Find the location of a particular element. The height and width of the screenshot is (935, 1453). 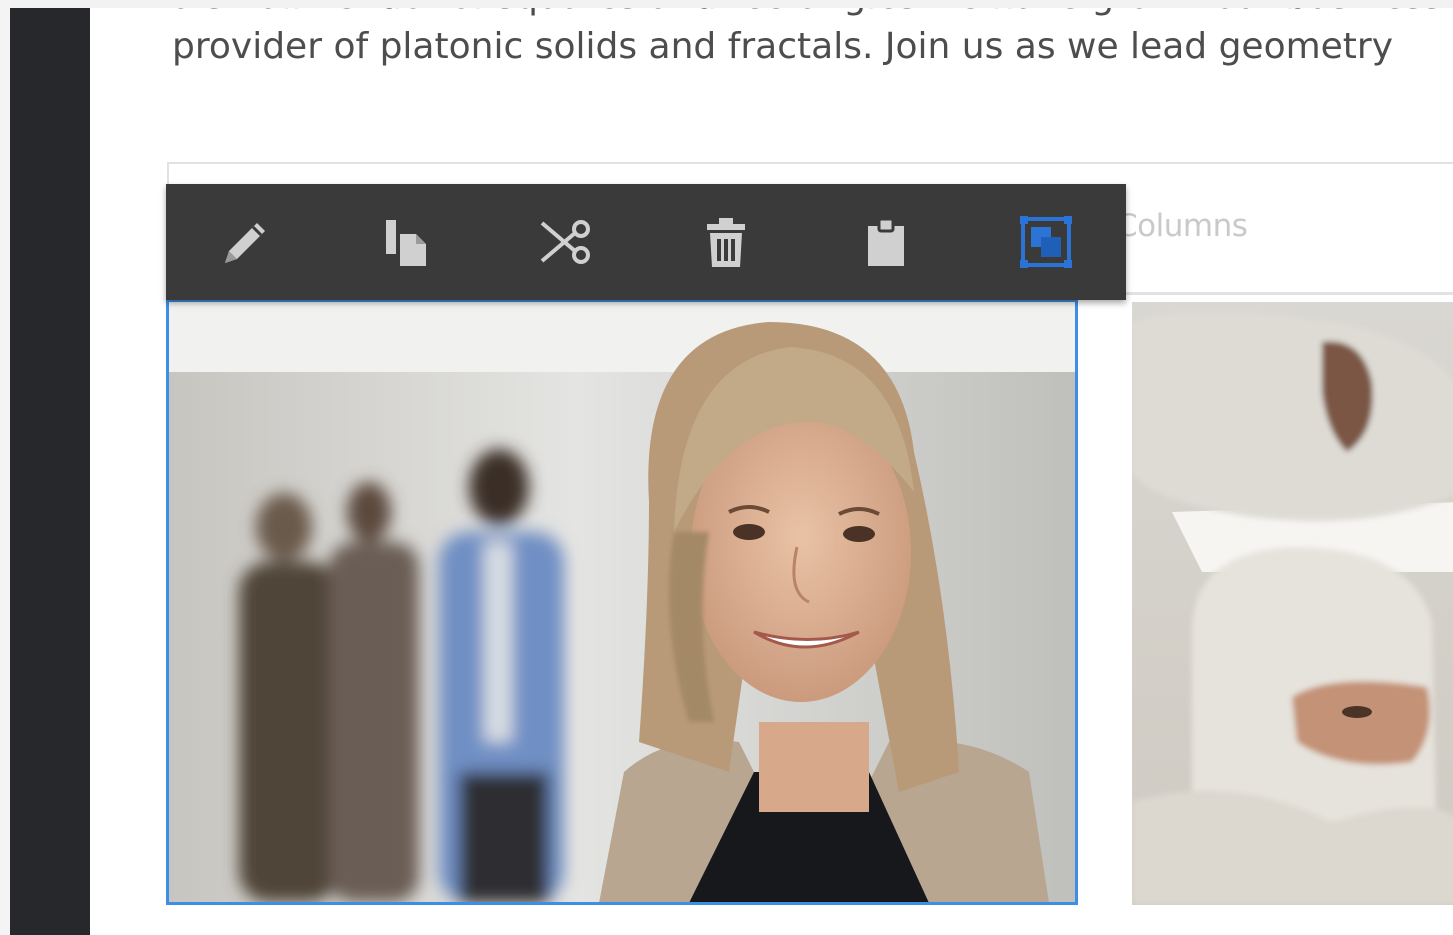

copy-button is located at coordinates (406, 242).